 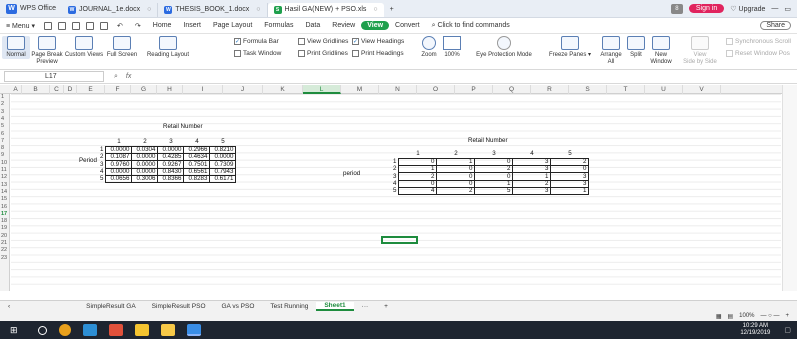 I want to click on menu-page-layout: Page Layout, so click(x=232, y=25).